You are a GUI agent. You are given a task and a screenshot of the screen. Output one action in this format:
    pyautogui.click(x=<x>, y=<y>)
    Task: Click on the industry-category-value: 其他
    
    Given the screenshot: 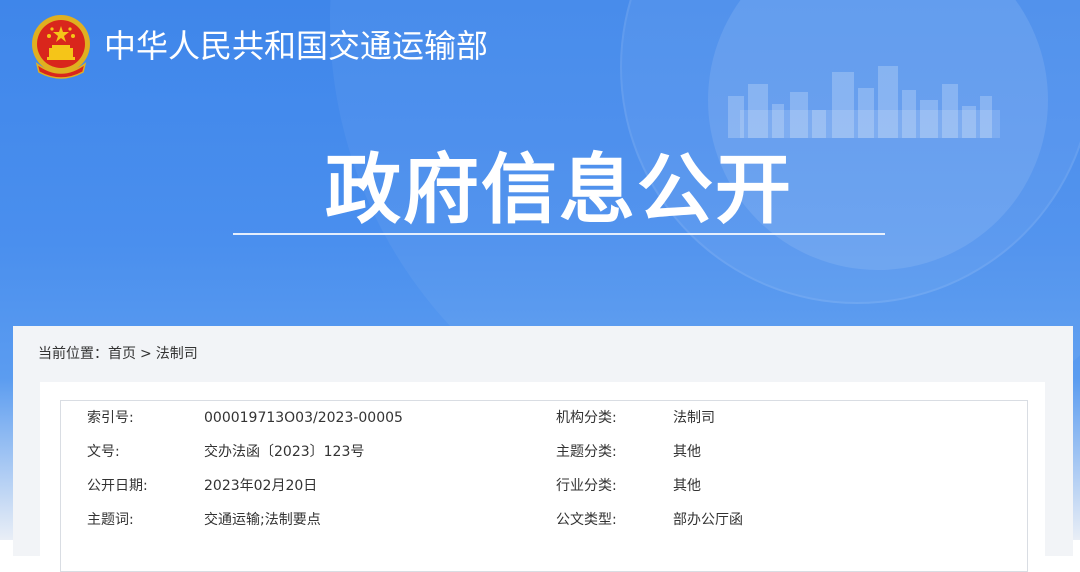 What is the action you would take?
    pyautogui.click(x=687, y=486)
    